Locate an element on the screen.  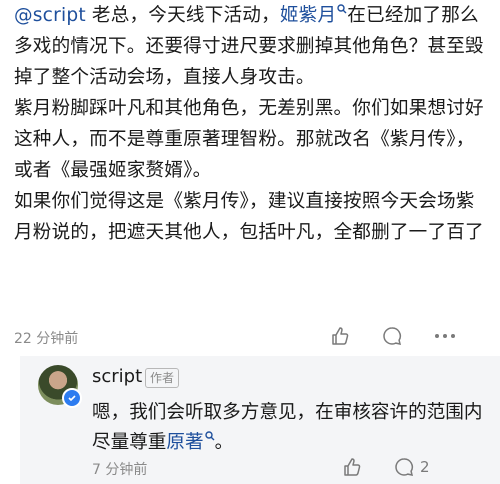
comment-timestamp: 22 分钟前 is located at coordinates (46, 339).